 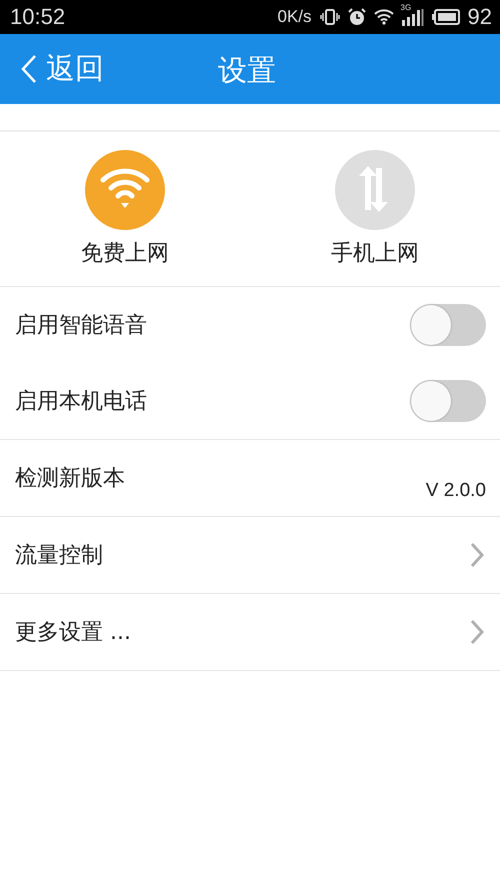 What do you see at coordinates (456, 491) in the screenshot?
I see `version-text: V 2.0.0` at bounding box center [456, 491].